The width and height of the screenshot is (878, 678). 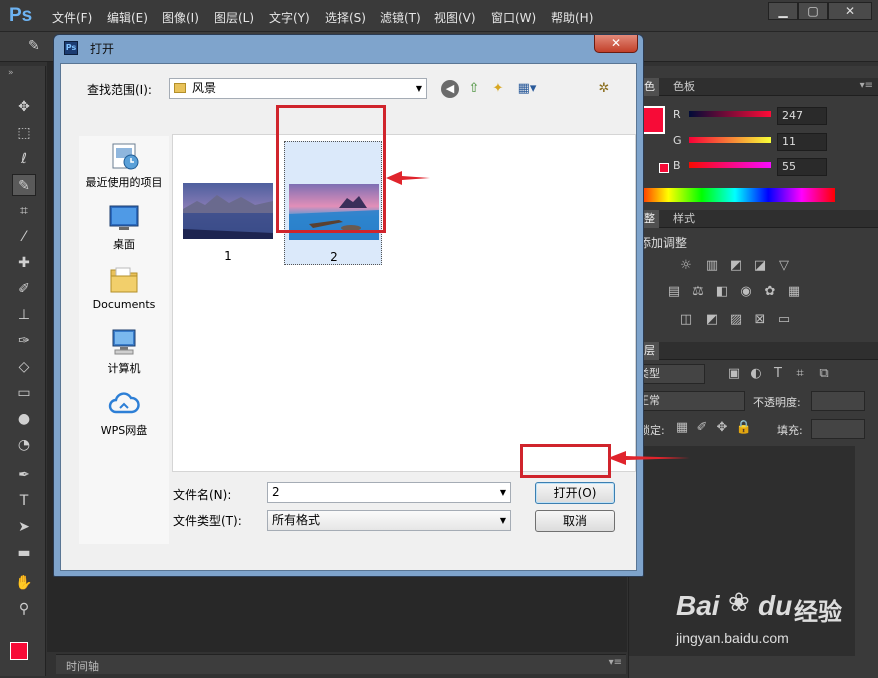 What do you see at coordinates (760, 320) in the screenshot?
I see `selective-color-icon: ⊠` at bounding box center [760, 320].